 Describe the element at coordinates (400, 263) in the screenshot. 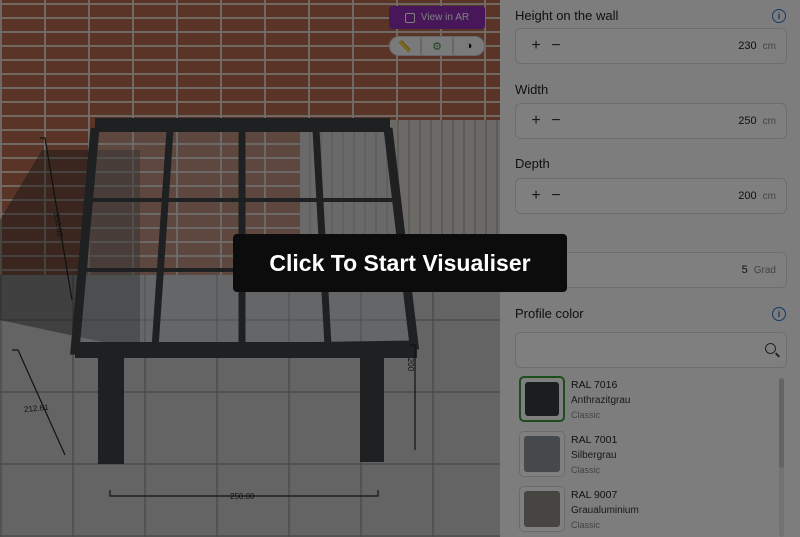

I see `start-visualiser-button: Click To Start Visualiser` at that location.